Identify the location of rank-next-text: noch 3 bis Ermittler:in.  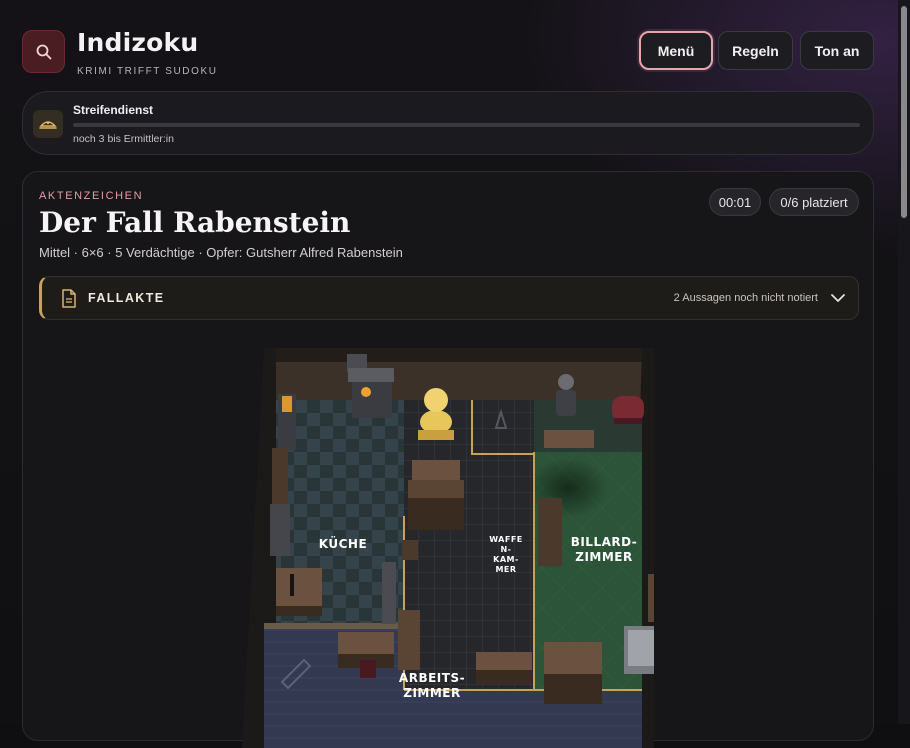
(123, 139).